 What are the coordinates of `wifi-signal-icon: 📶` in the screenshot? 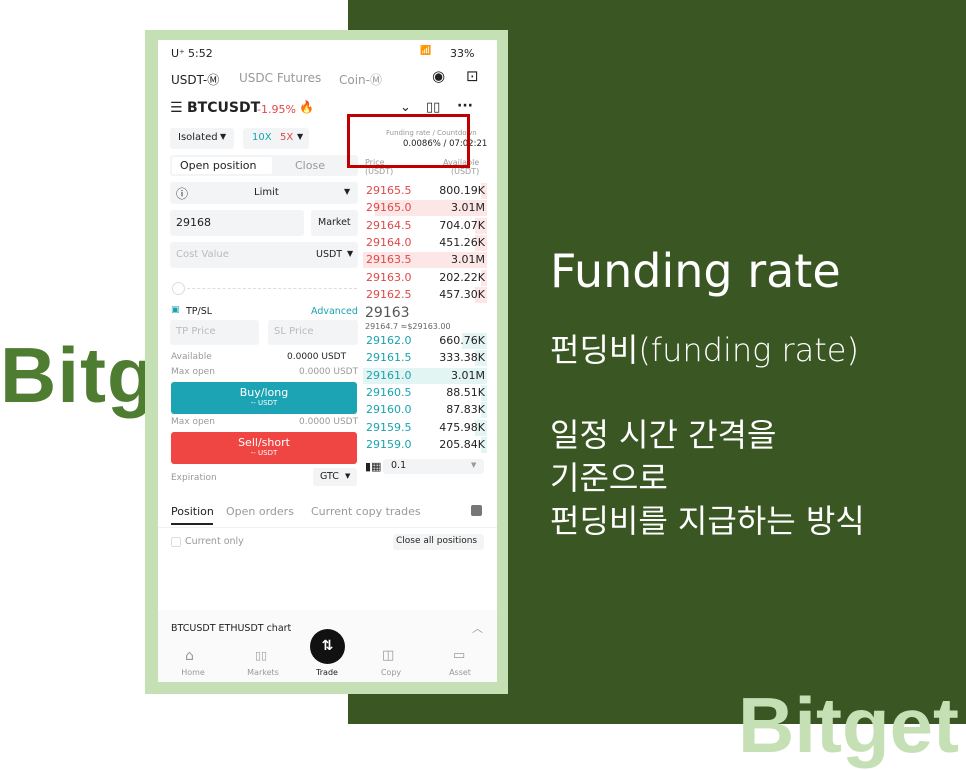 It's located at (426, 51).